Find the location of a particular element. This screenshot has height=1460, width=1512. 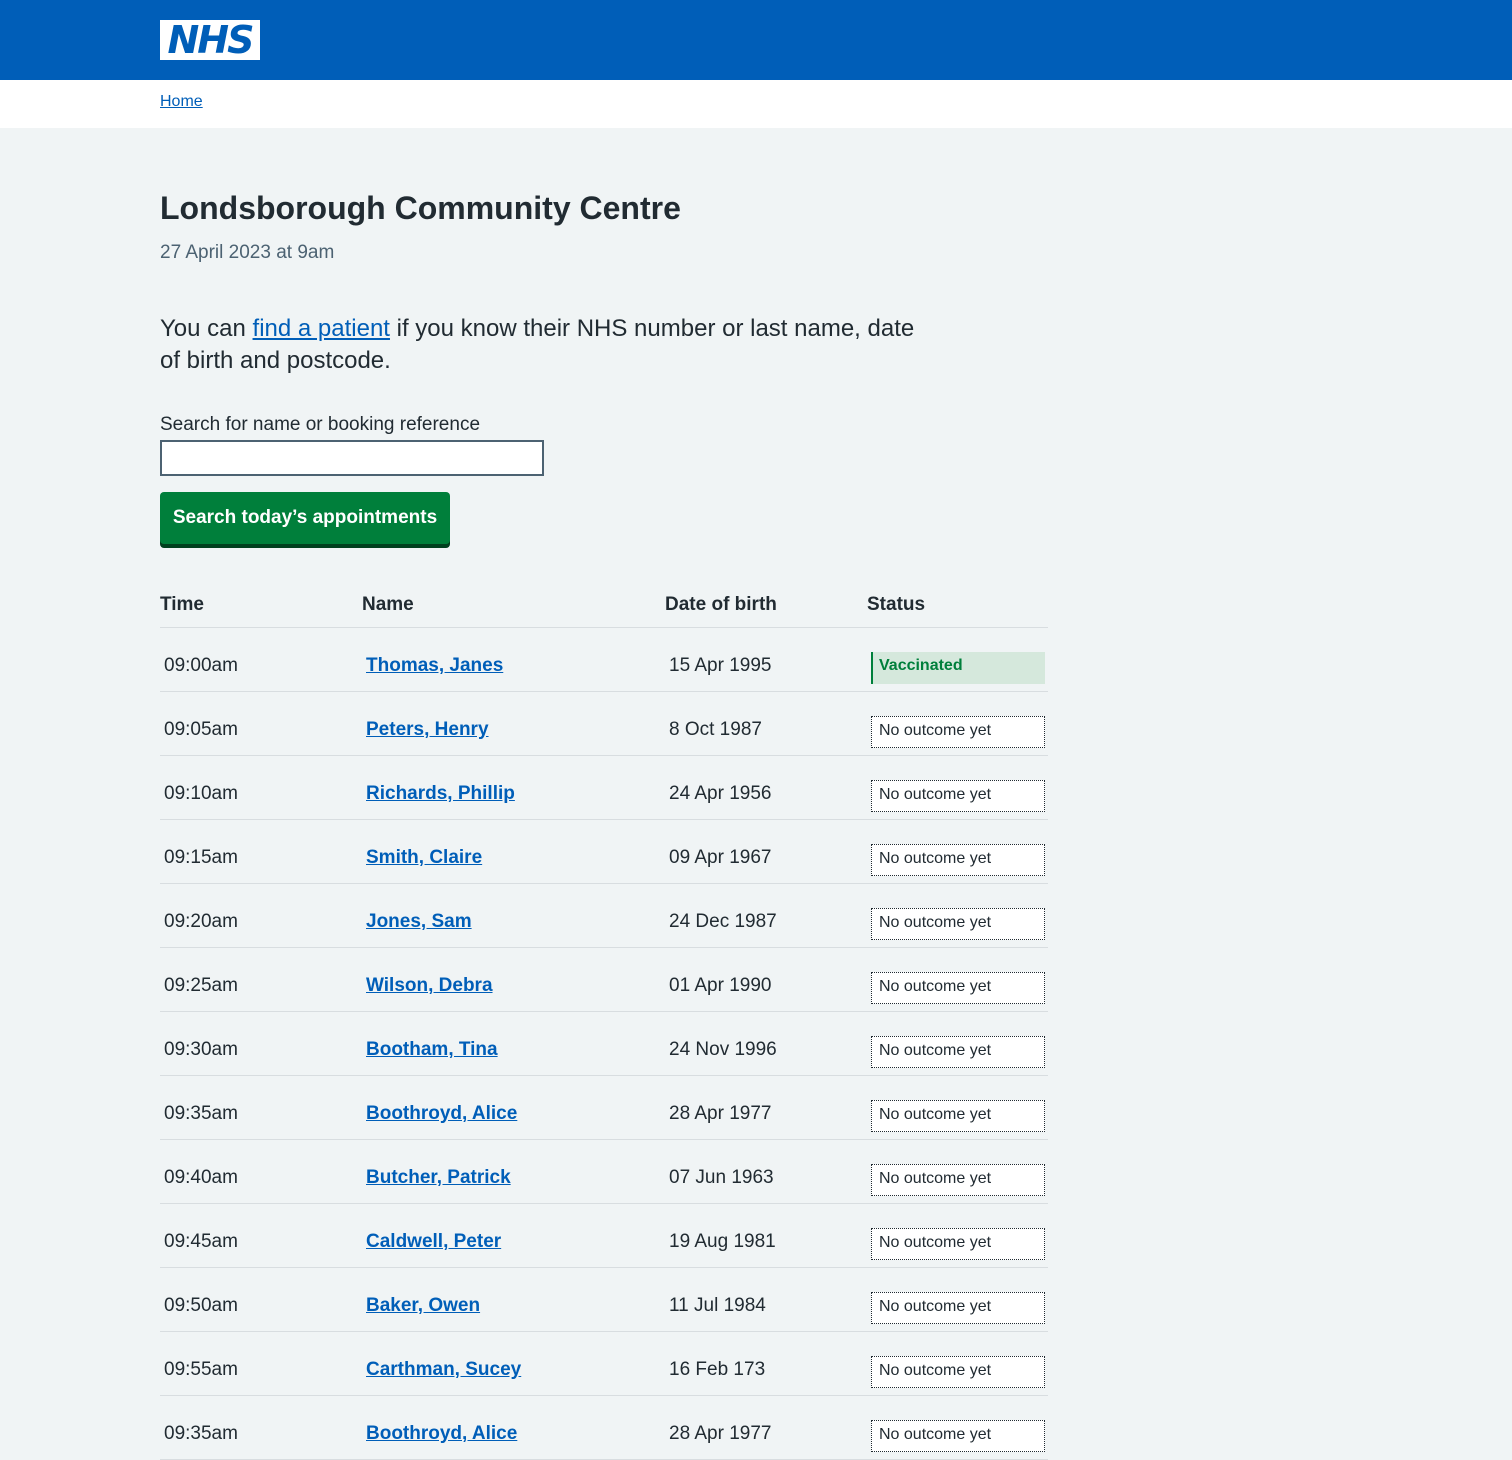

date-of-birth: 24 Nov 1996 is located at coordinates (723, 1049).